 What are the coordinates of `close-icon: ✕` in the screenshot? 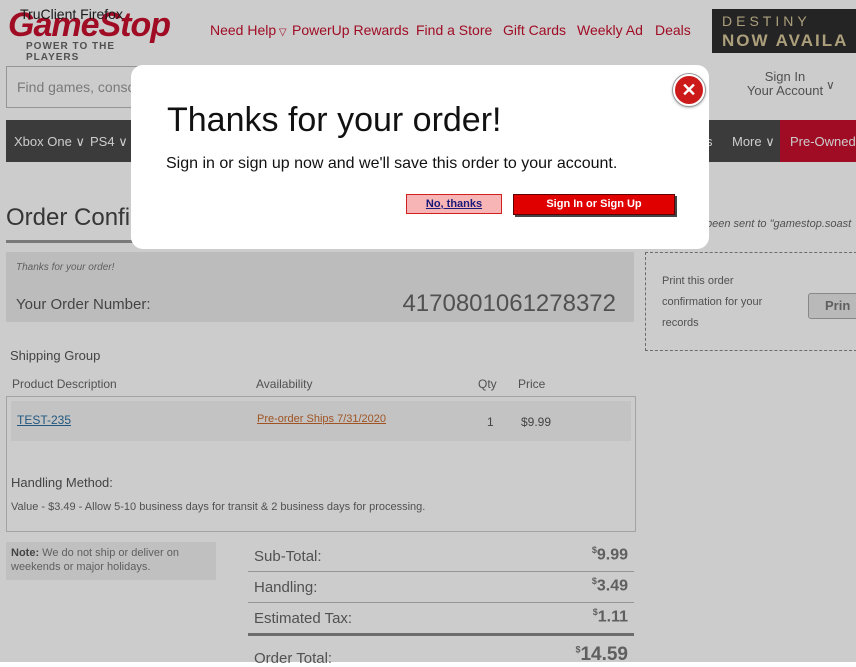 It's located at (689, 90).